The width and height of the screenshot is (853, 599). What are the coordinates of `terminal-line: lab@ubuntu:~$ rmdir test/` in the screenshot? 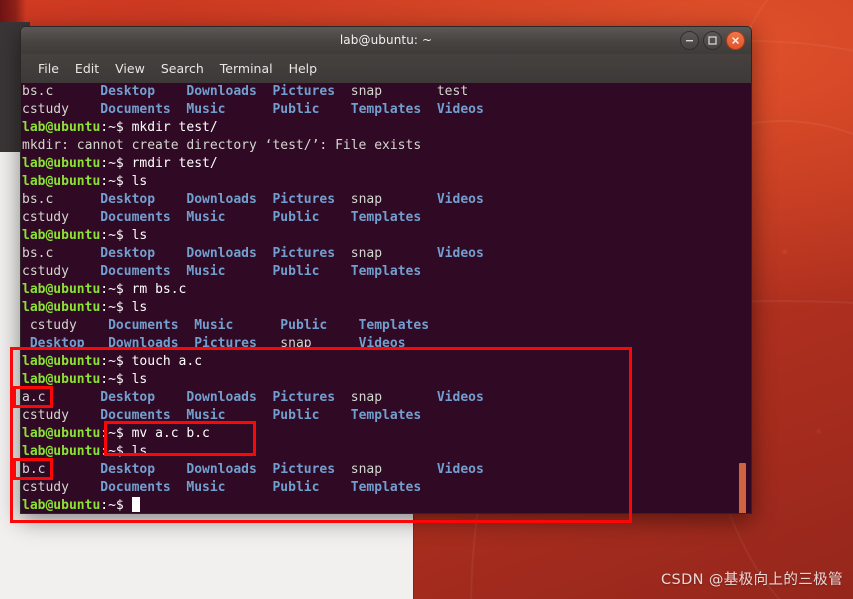 It's located at (120, 163).